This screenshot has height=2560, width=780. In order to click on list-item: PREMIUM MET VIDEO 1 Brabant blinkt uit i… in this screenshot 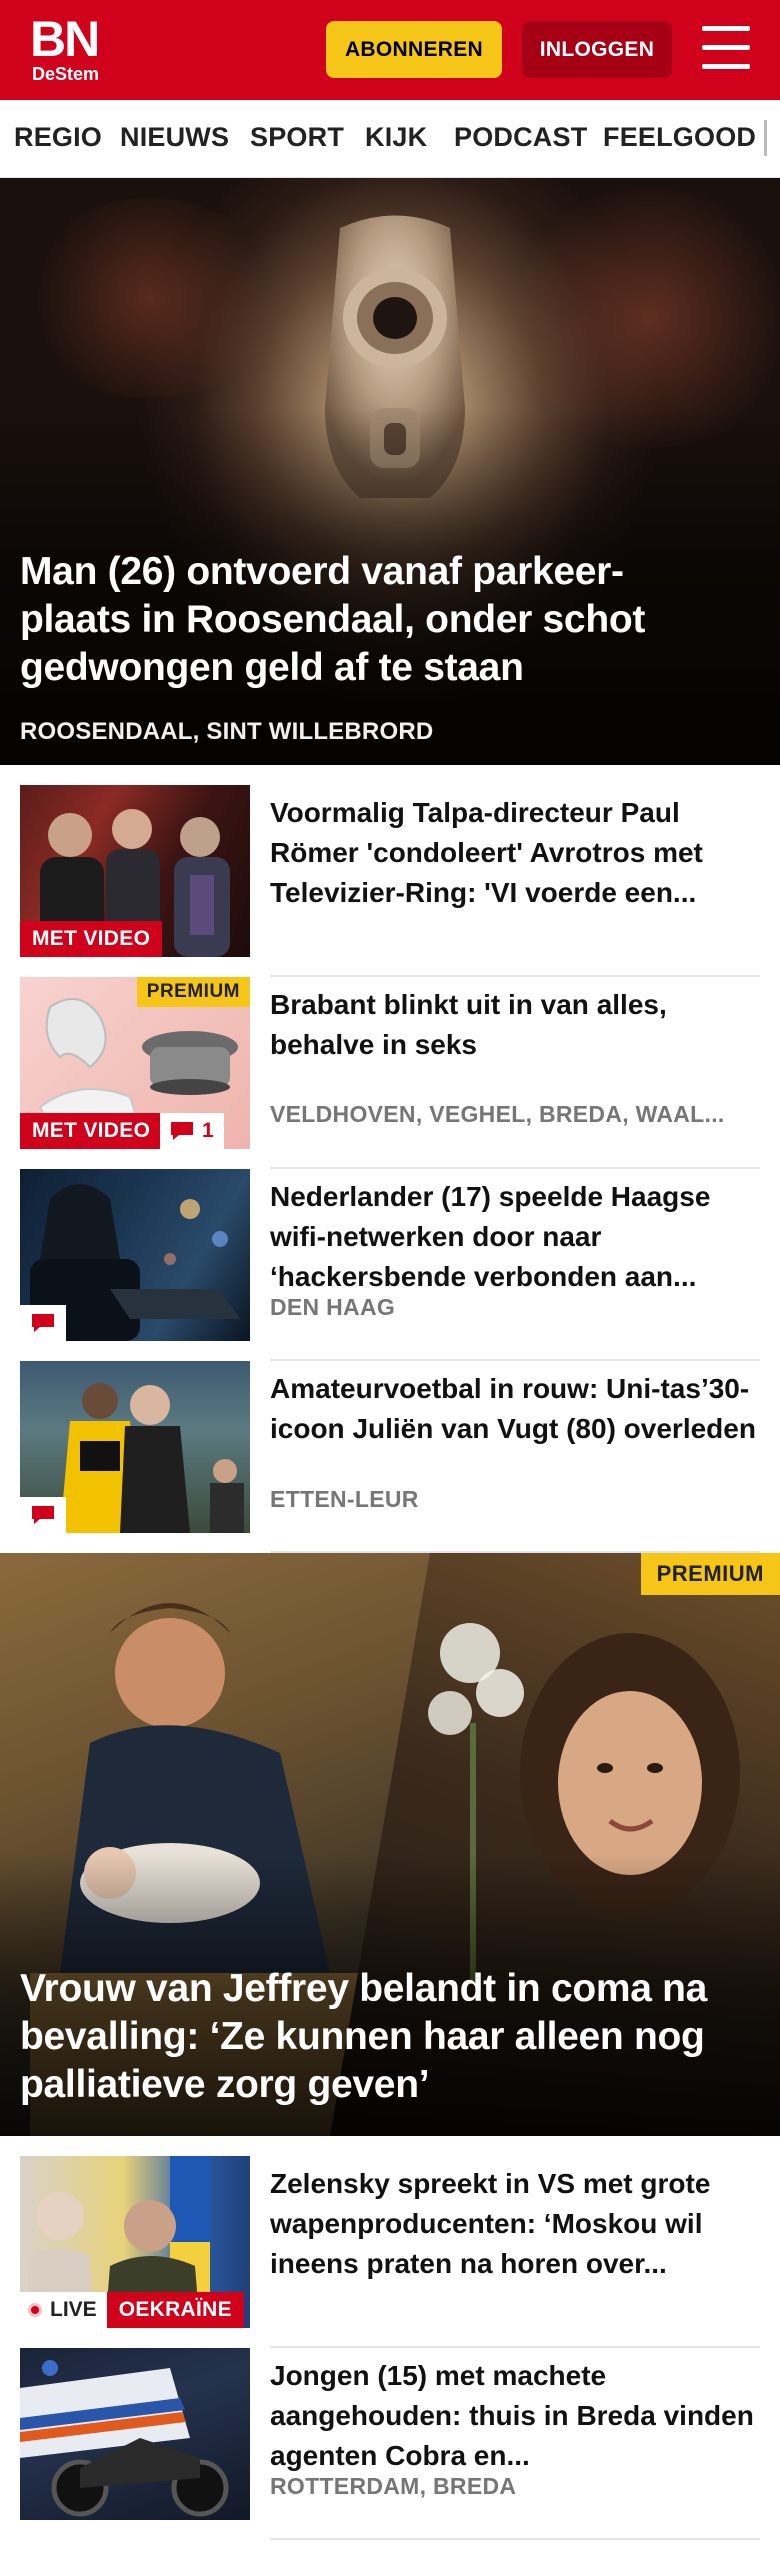, I will do `click(390, 1073)`.